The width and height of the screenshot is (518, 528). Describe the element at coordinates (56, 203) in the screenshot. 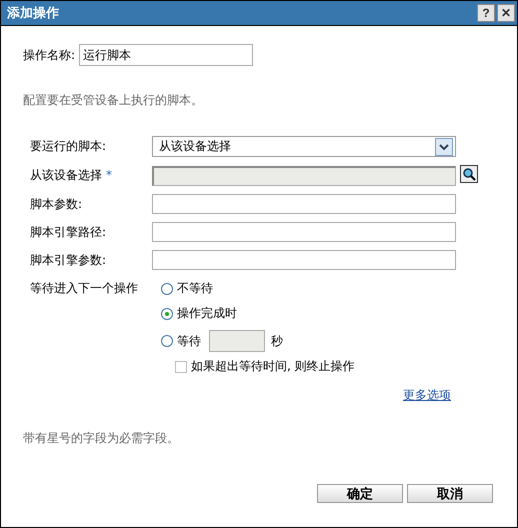

I see `field-label: 脚本参数:` at that location.